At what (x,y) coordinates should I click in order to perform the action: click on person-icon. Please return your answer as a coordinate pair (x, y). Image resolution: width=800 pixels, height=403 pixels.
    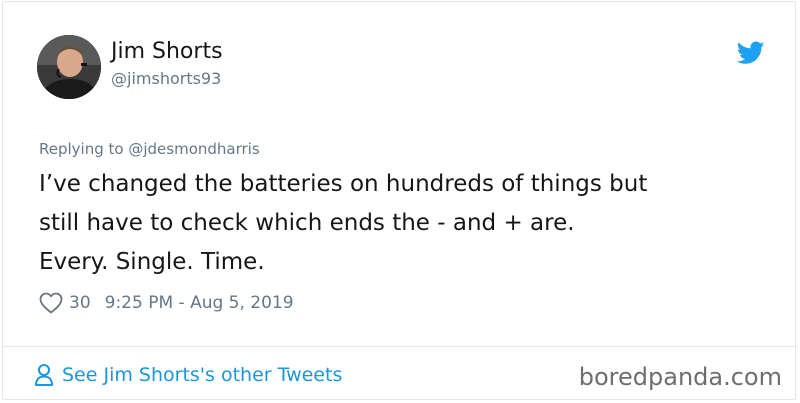
    Looking at the image, I should click on (44, 375).